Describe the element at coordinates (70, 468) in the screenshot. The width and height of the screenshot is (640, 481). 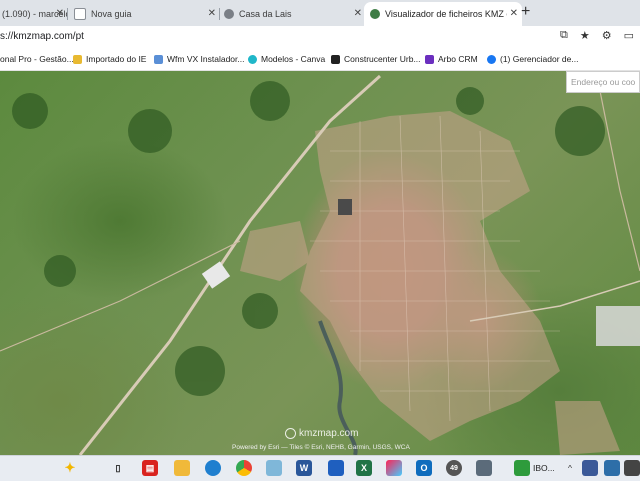
I see `copilot-sparkle-icon: ✦` at that location.